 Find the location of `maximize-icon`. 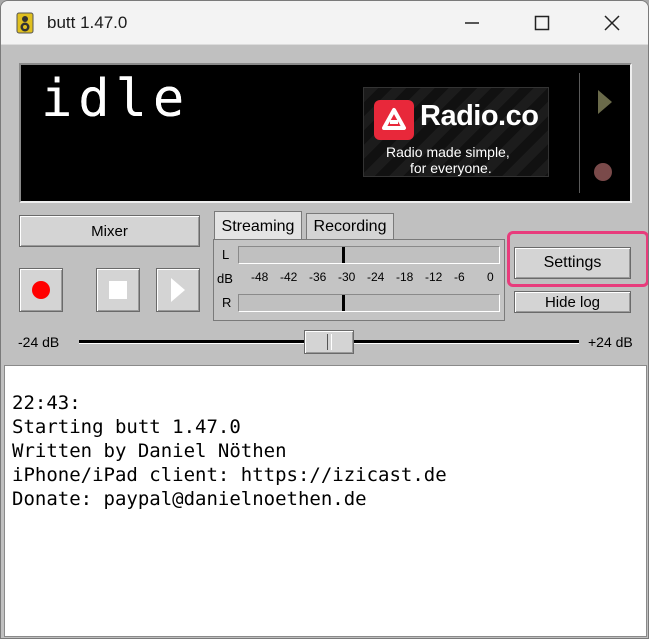

maximize-icon is located at coordinates (542, 23).